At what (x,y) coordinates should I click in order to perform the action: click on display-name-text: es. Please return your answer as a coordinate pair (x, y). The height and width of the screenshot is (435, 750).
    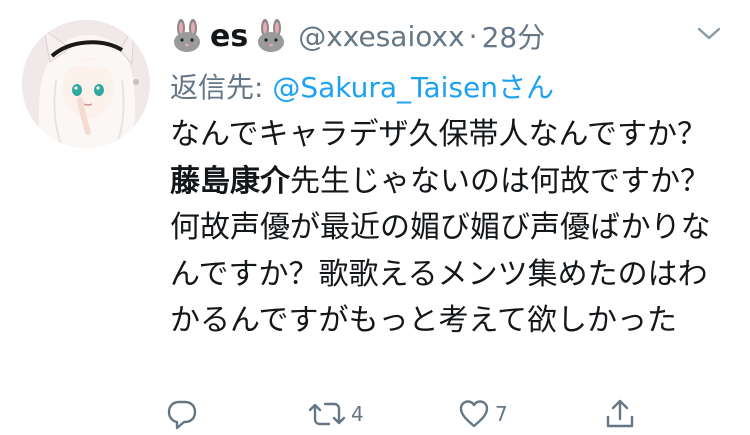
    Looking at the image, I should click on (229, 36).